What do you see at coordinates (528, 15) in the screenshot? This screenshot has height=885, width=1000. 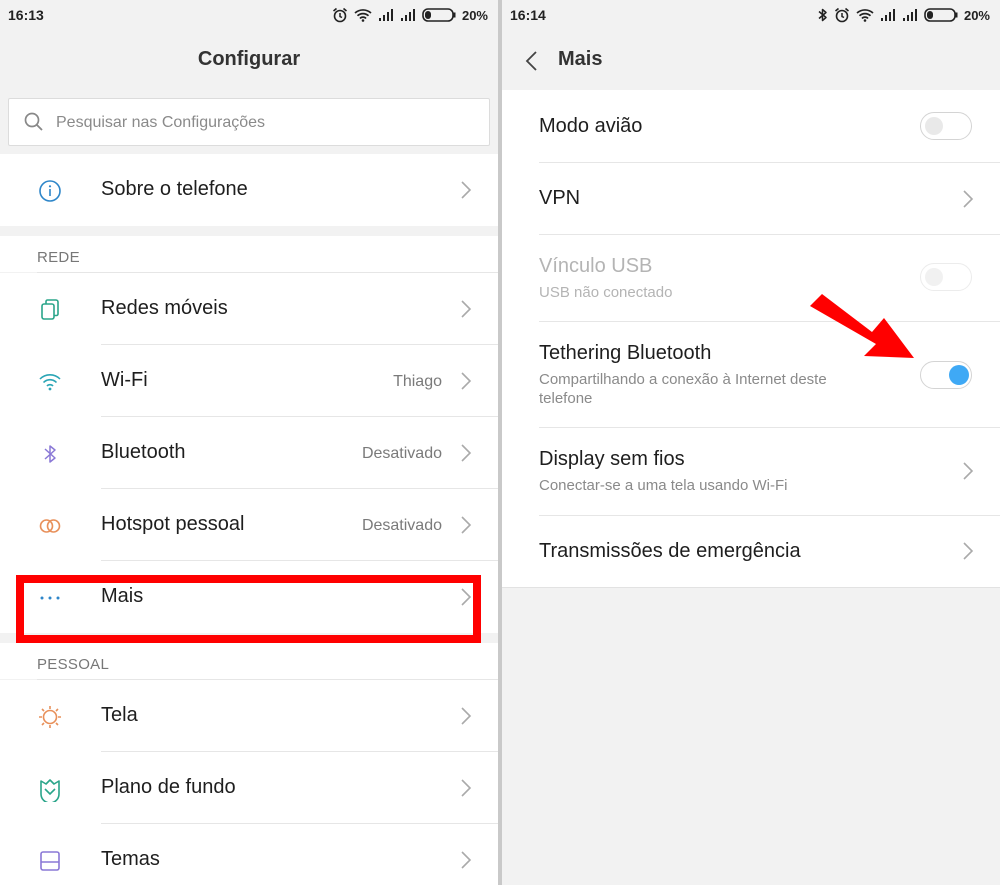 I see `status-time: 16:14` at bounding box center [528, 15].